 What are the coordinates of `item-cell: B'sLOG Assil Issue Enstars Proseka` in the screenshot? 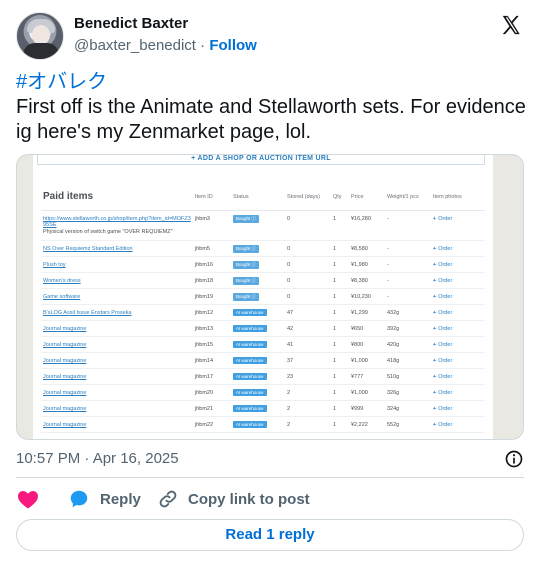 It's located at (117, 313).